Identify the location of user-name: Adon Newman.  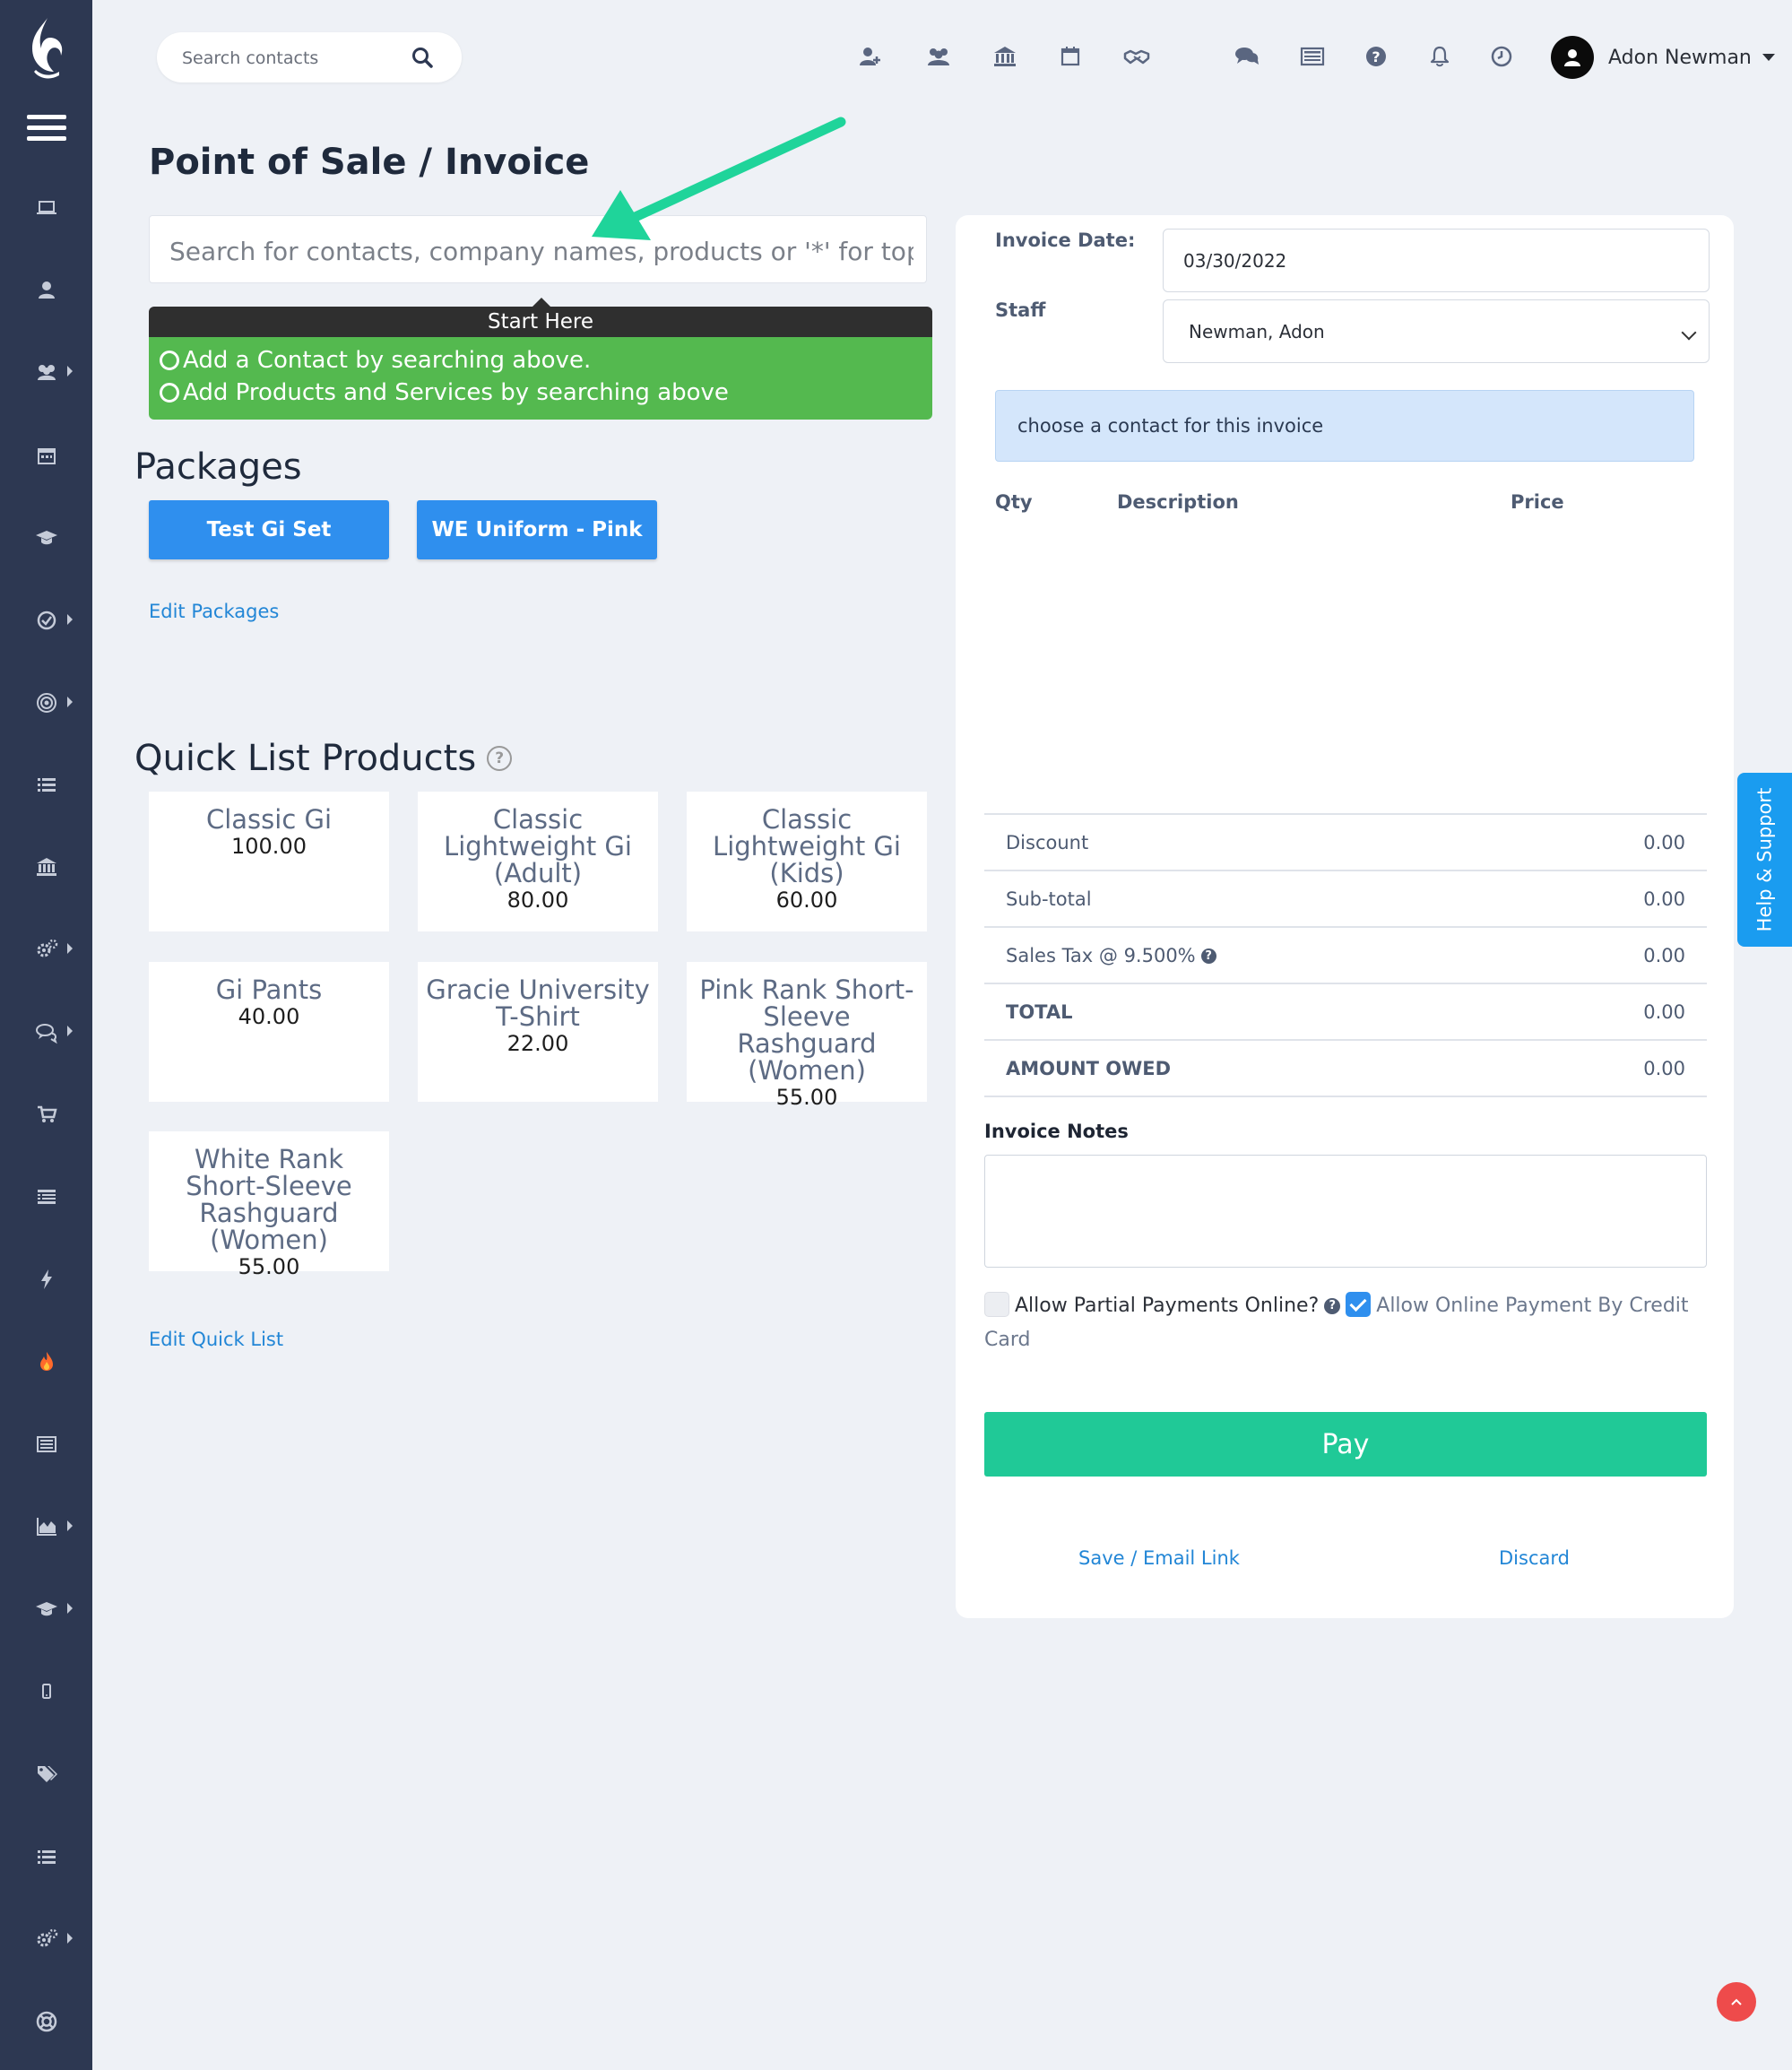
(1680, 57).